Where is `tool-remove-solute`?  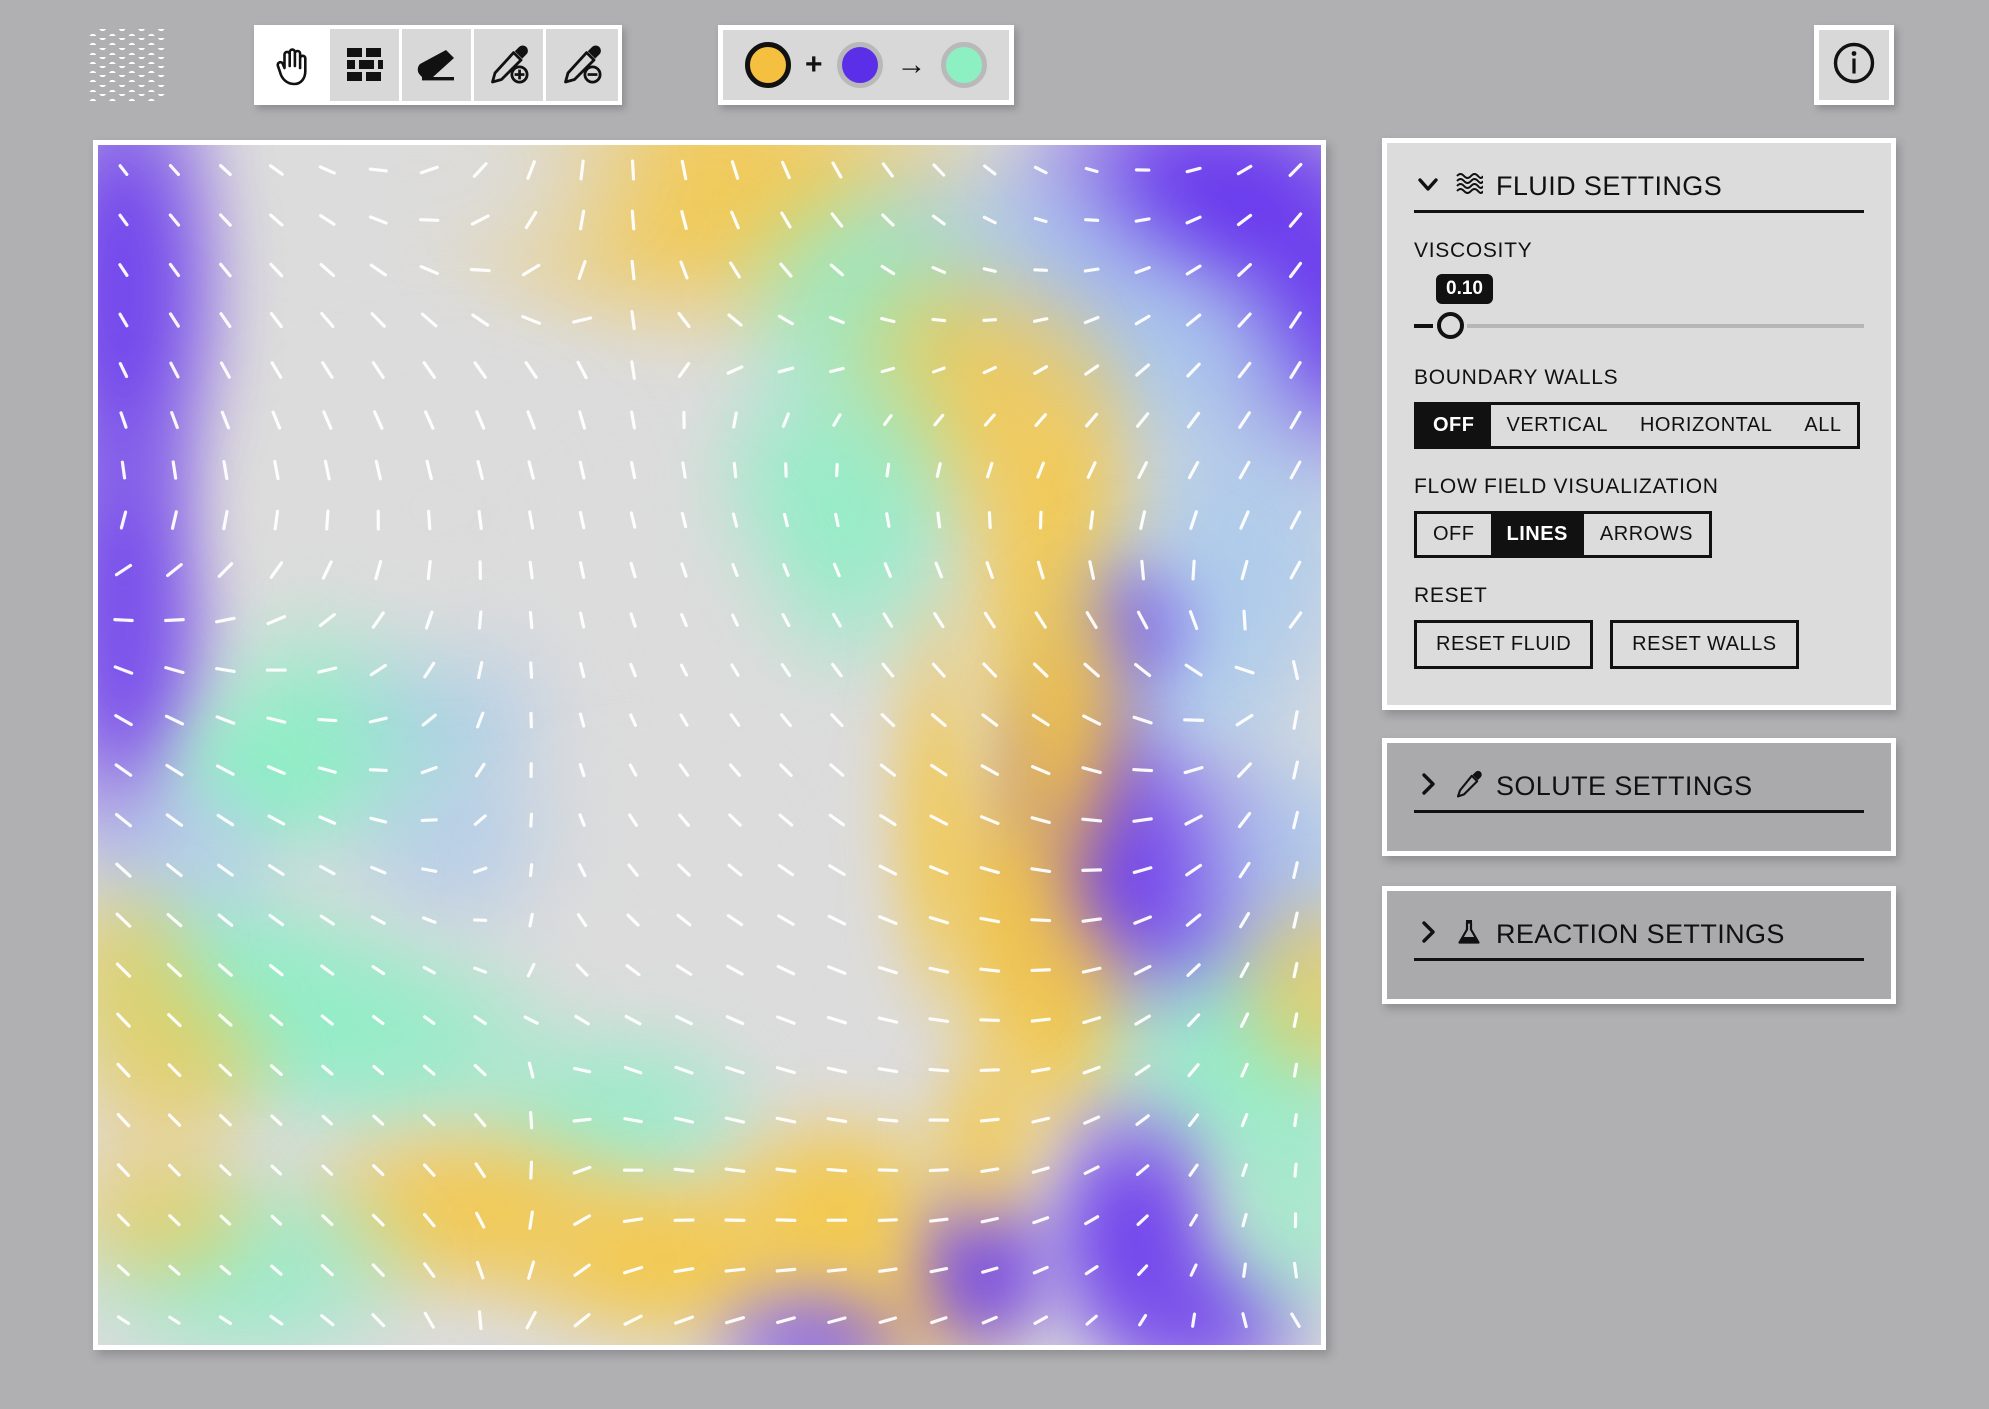 tool-remove-solute is located at coordinates (582, 65).